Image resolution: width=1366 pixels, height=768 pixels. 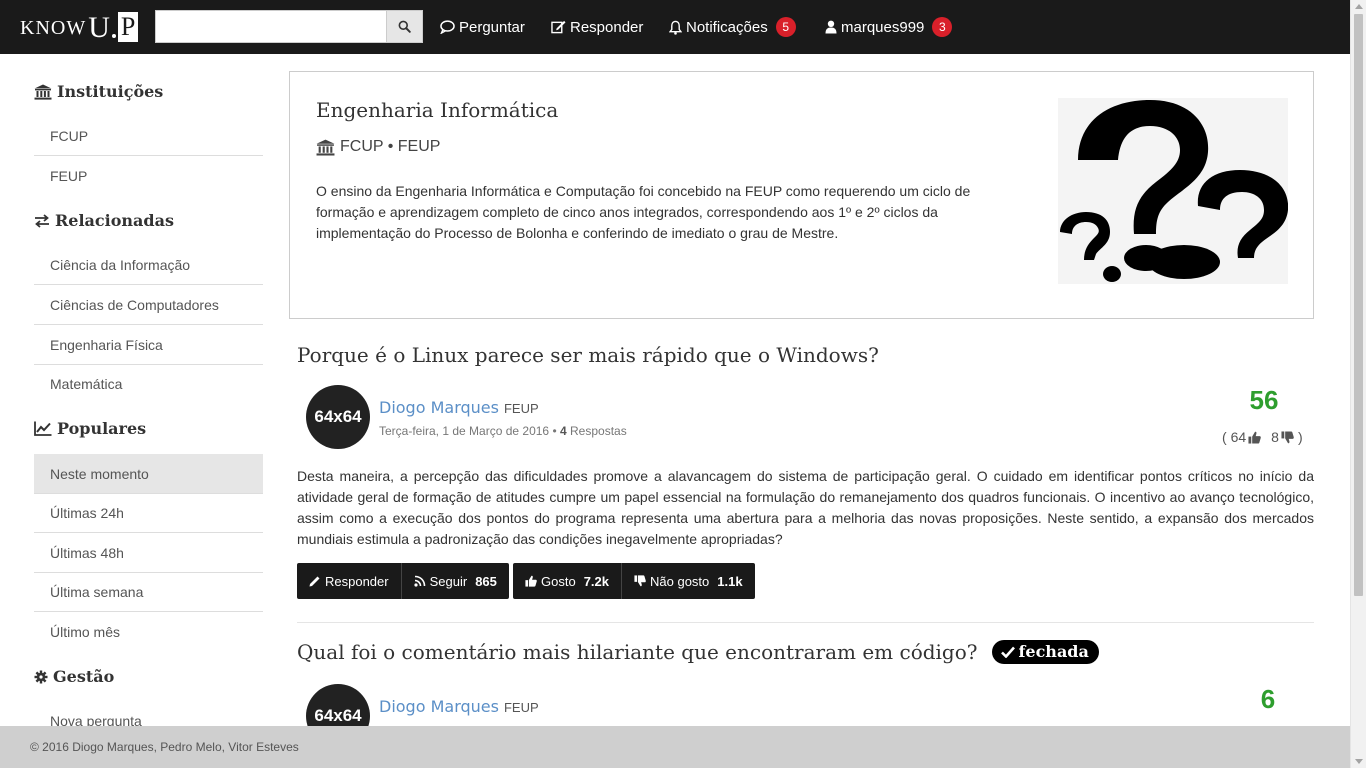 What do you see at coordinates (148, 345) in the screenshot?
I see `sidebar-item-engenharia-fisica: Engenharia Física` at bounding box center [148, 345].